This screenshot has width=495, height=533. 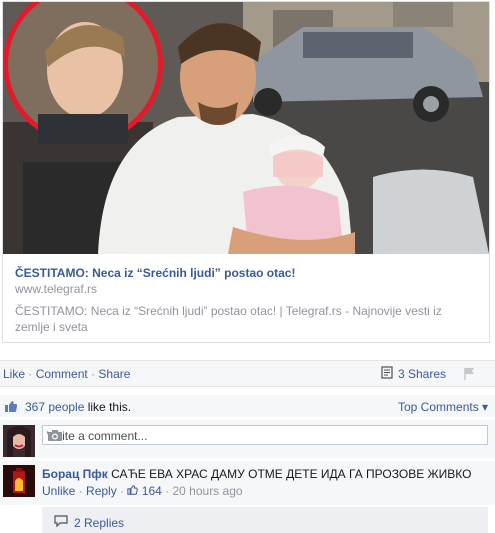 I want to click on share-icon, so click(x=387, y=374).